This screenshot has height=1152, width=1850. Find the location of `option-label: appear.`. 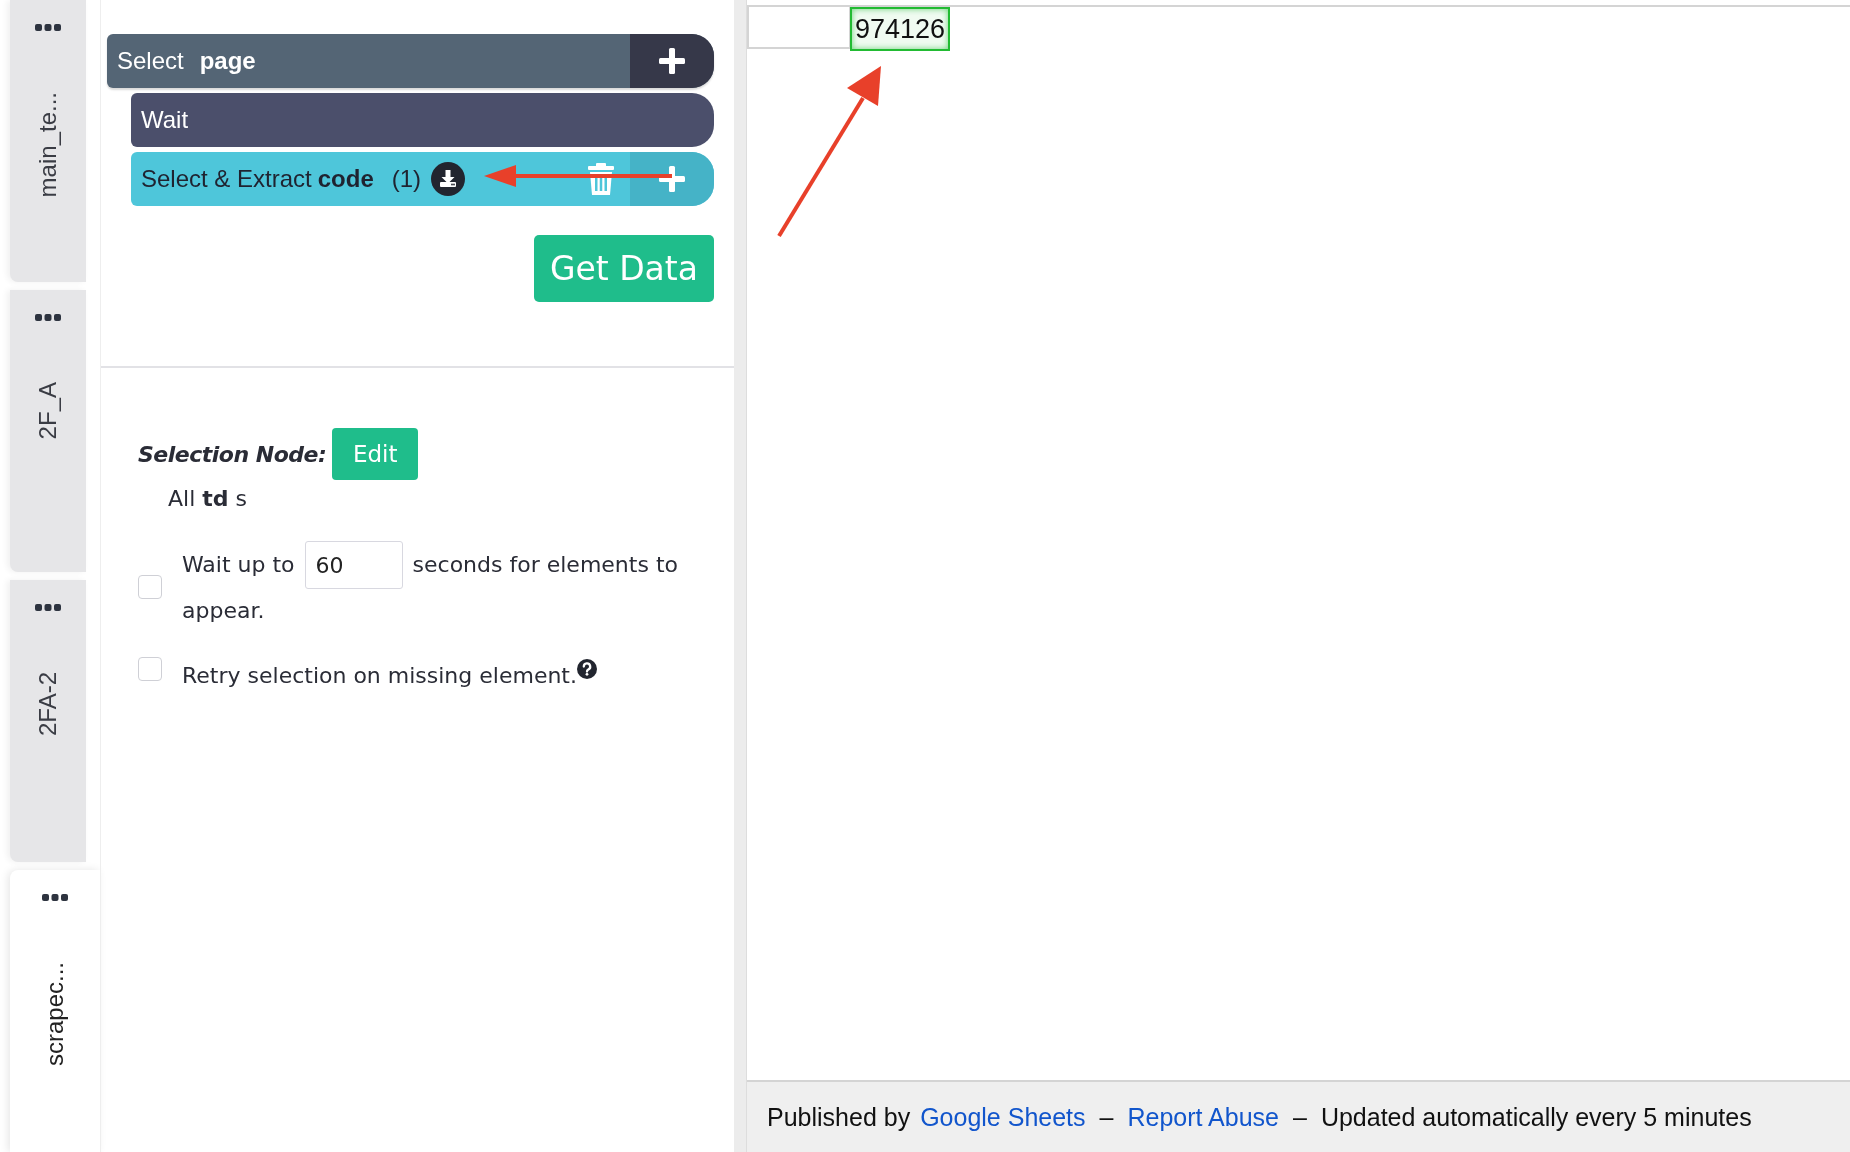

option-label: appear. is located at coordinates (223, 610).